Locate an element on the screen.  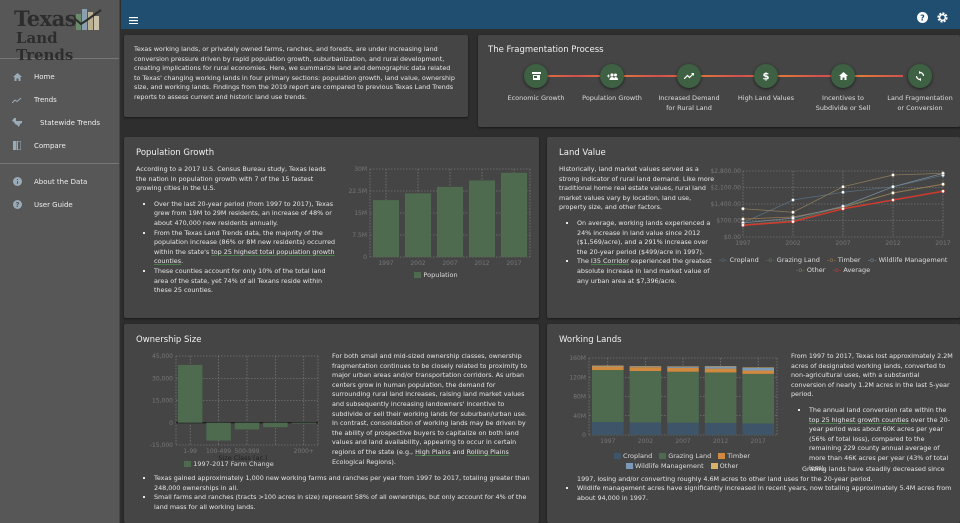
legend-item-grazing-land: -o- Grazing Land is located at coordinates (793, 260).